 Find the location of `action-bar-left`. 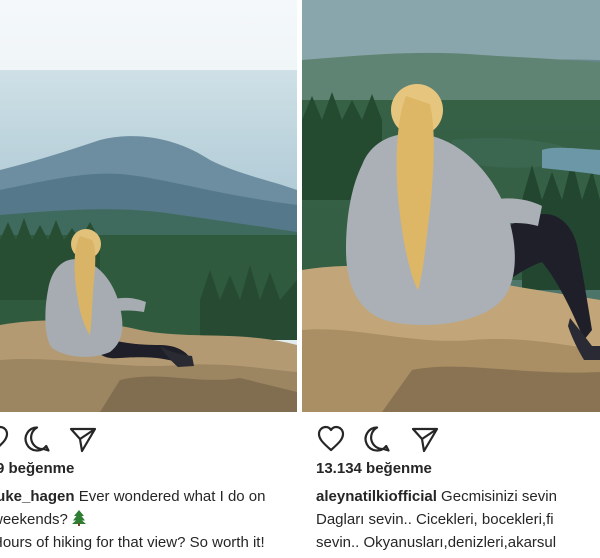

action-bar-left is located at coordinates (148, 439).